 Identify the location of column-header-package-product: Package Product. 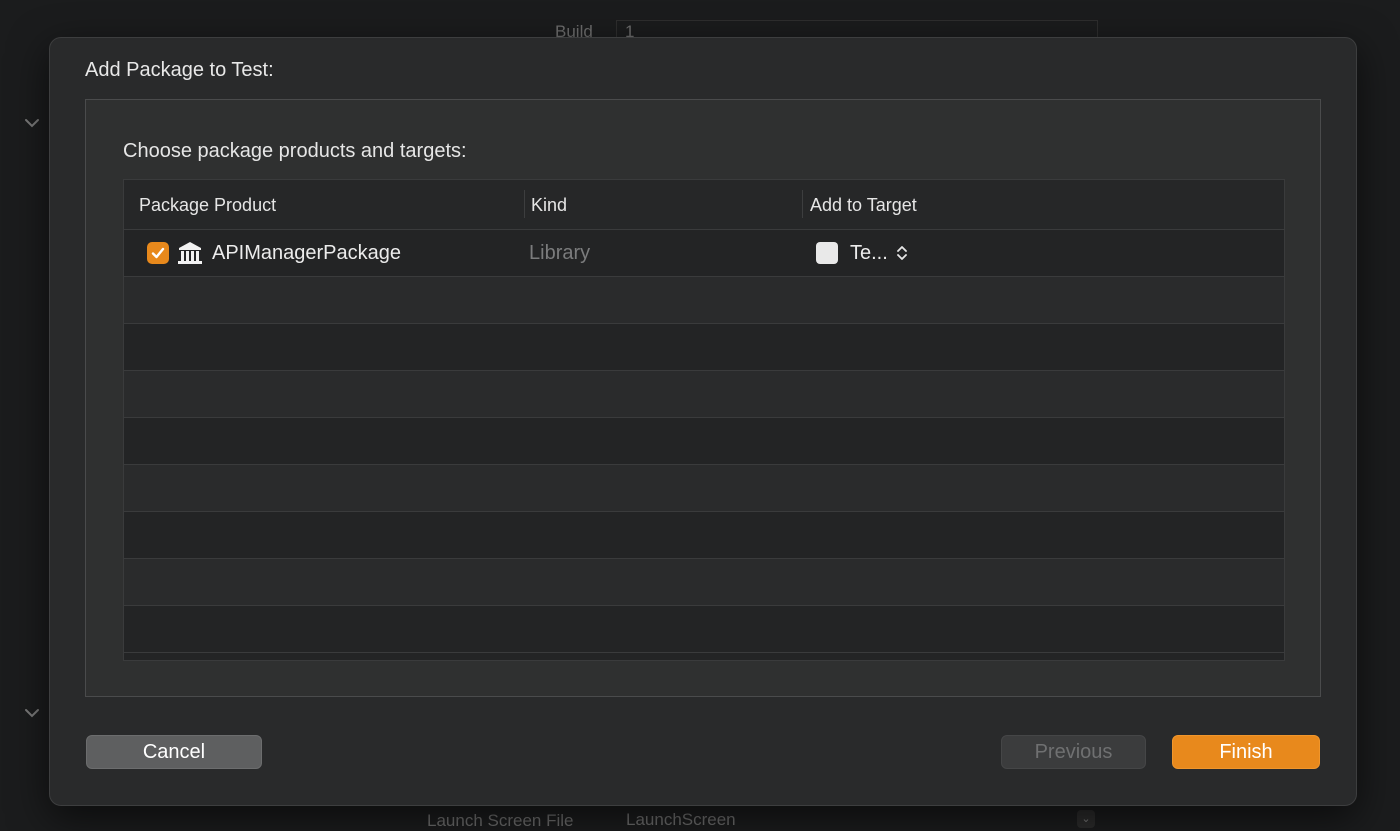
(207, 205).